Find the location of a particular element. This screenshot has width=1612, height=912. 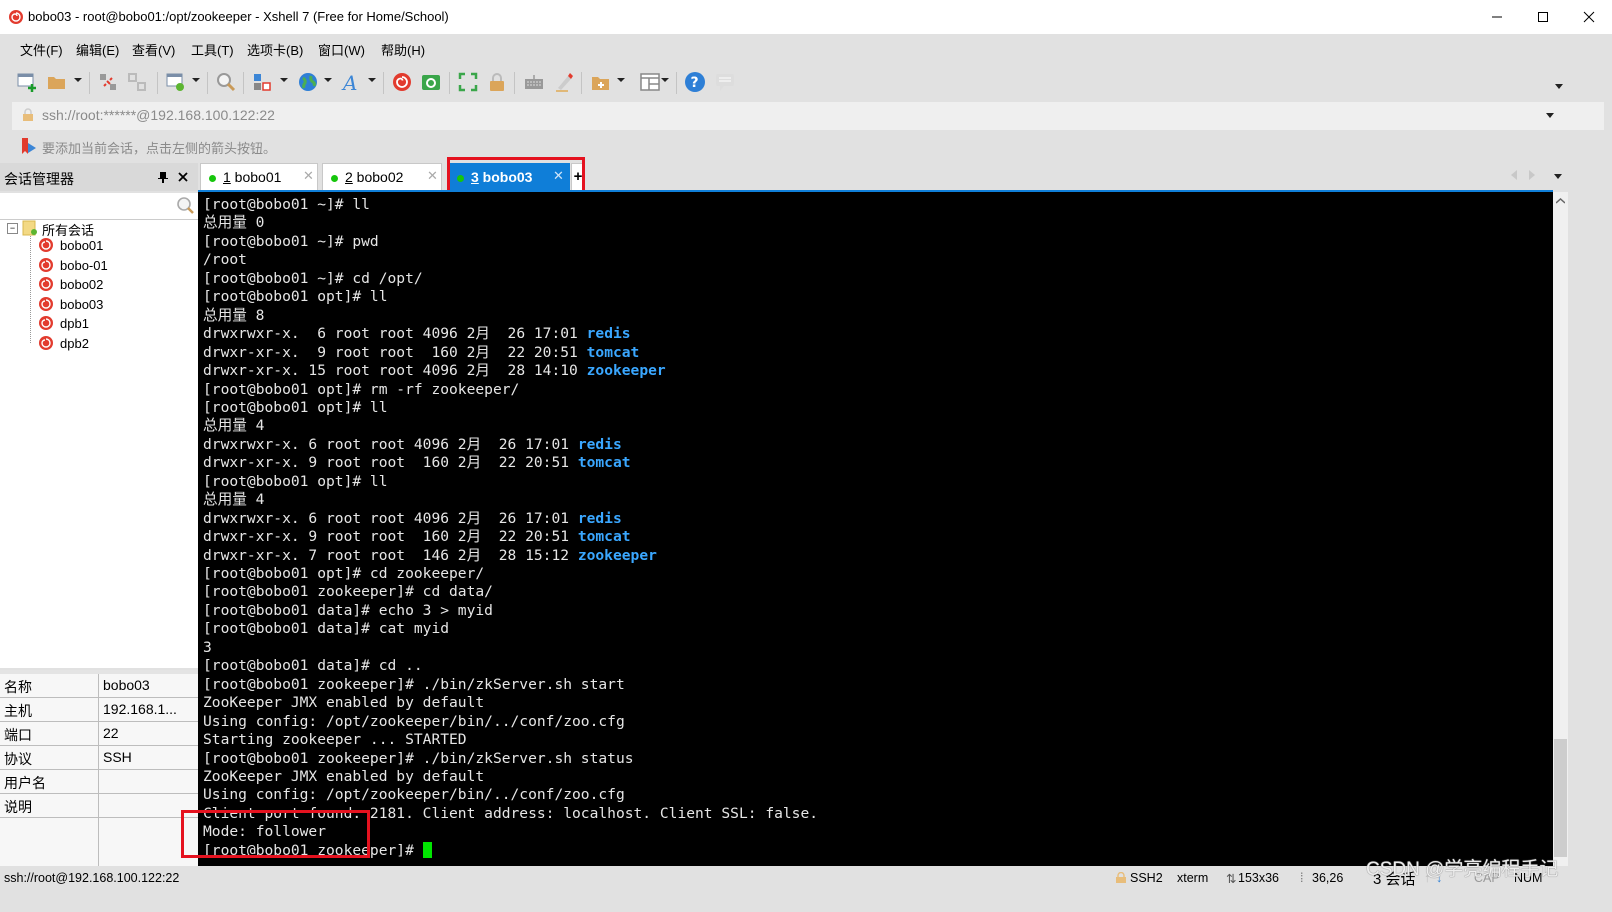

close-button is located at coordinates (1589, 17).